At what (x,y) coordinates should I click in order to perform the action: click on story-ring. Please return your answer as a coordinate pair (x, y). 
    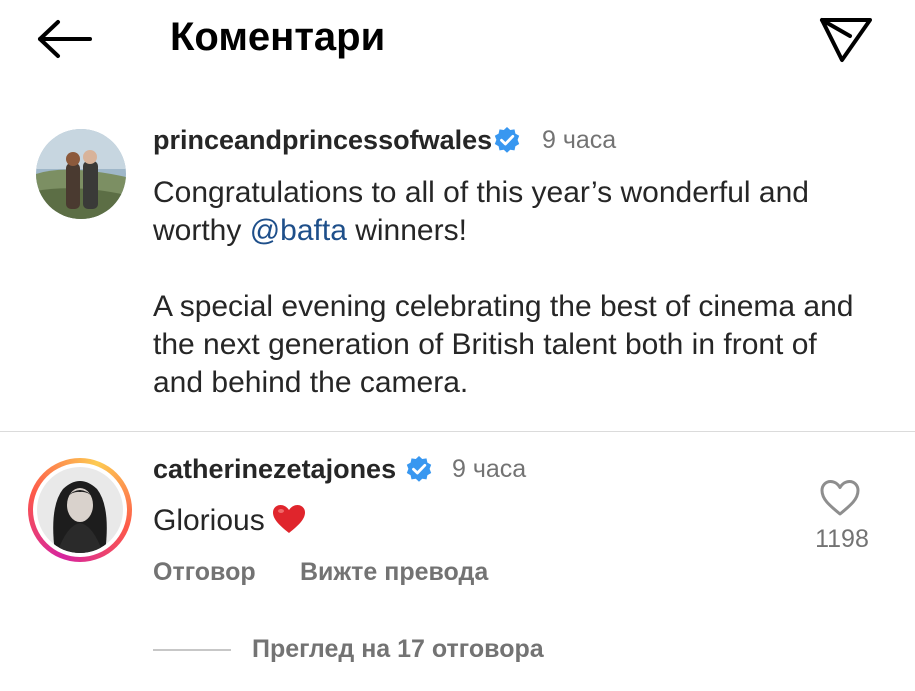
    Looking at the image, I should click on (80, 510).